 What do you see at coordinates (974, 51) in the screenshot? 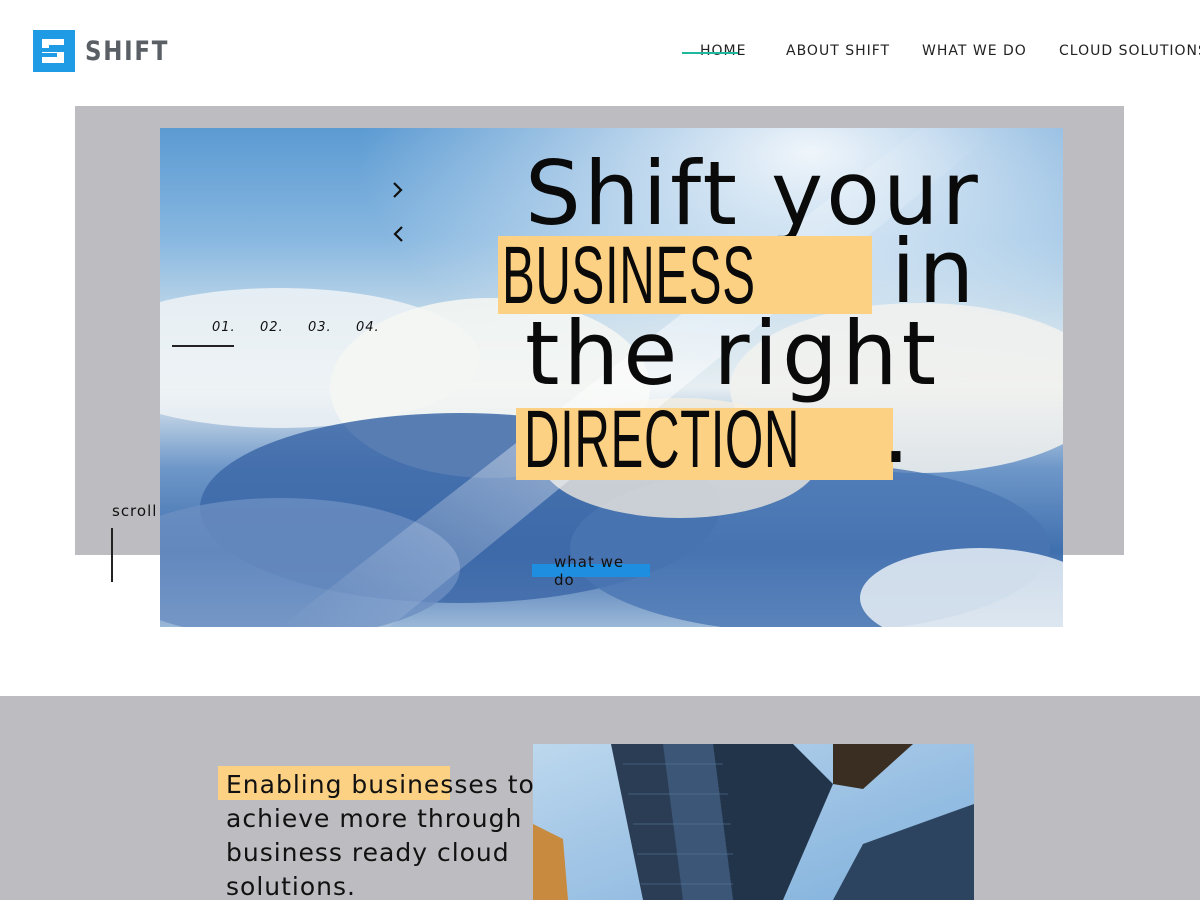
I see `nav-what-we-do: WHAT WE DO` at bounding box center [974, 51].